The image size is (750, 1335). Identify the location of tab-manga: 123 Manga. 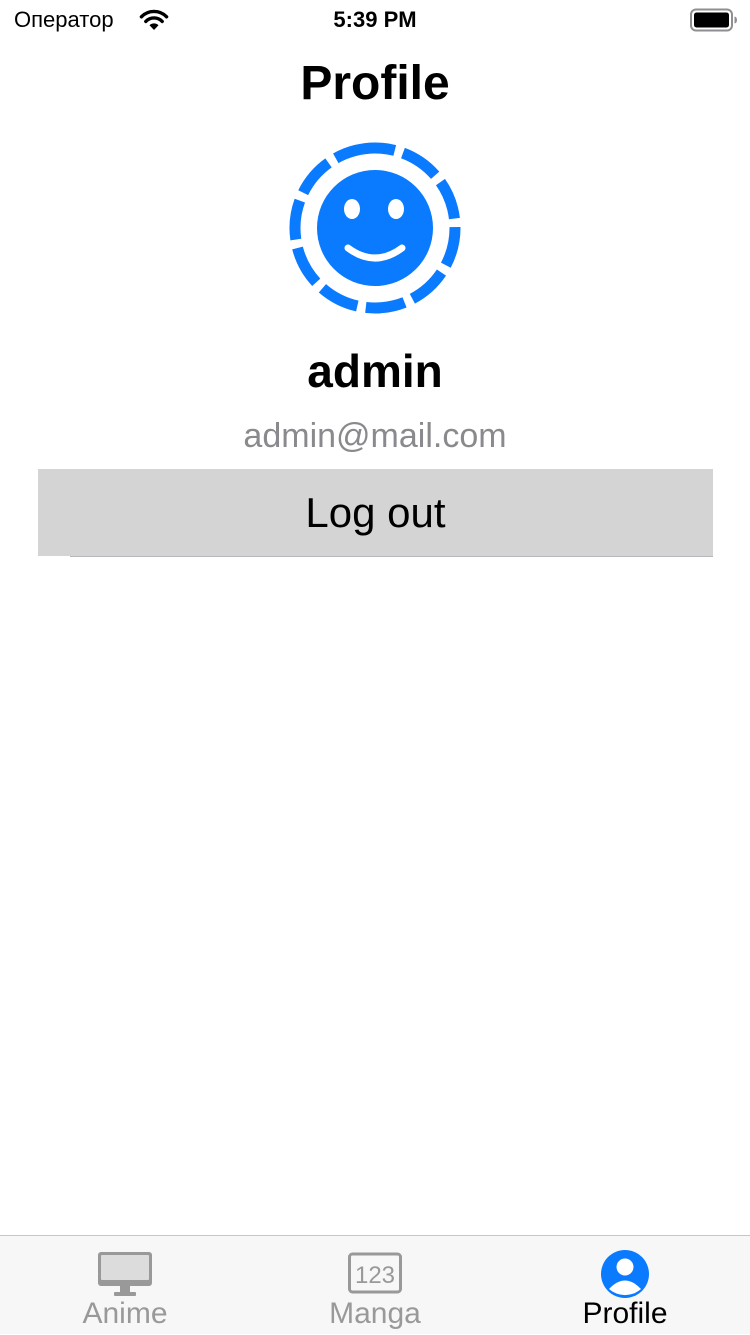
(375, 1285).